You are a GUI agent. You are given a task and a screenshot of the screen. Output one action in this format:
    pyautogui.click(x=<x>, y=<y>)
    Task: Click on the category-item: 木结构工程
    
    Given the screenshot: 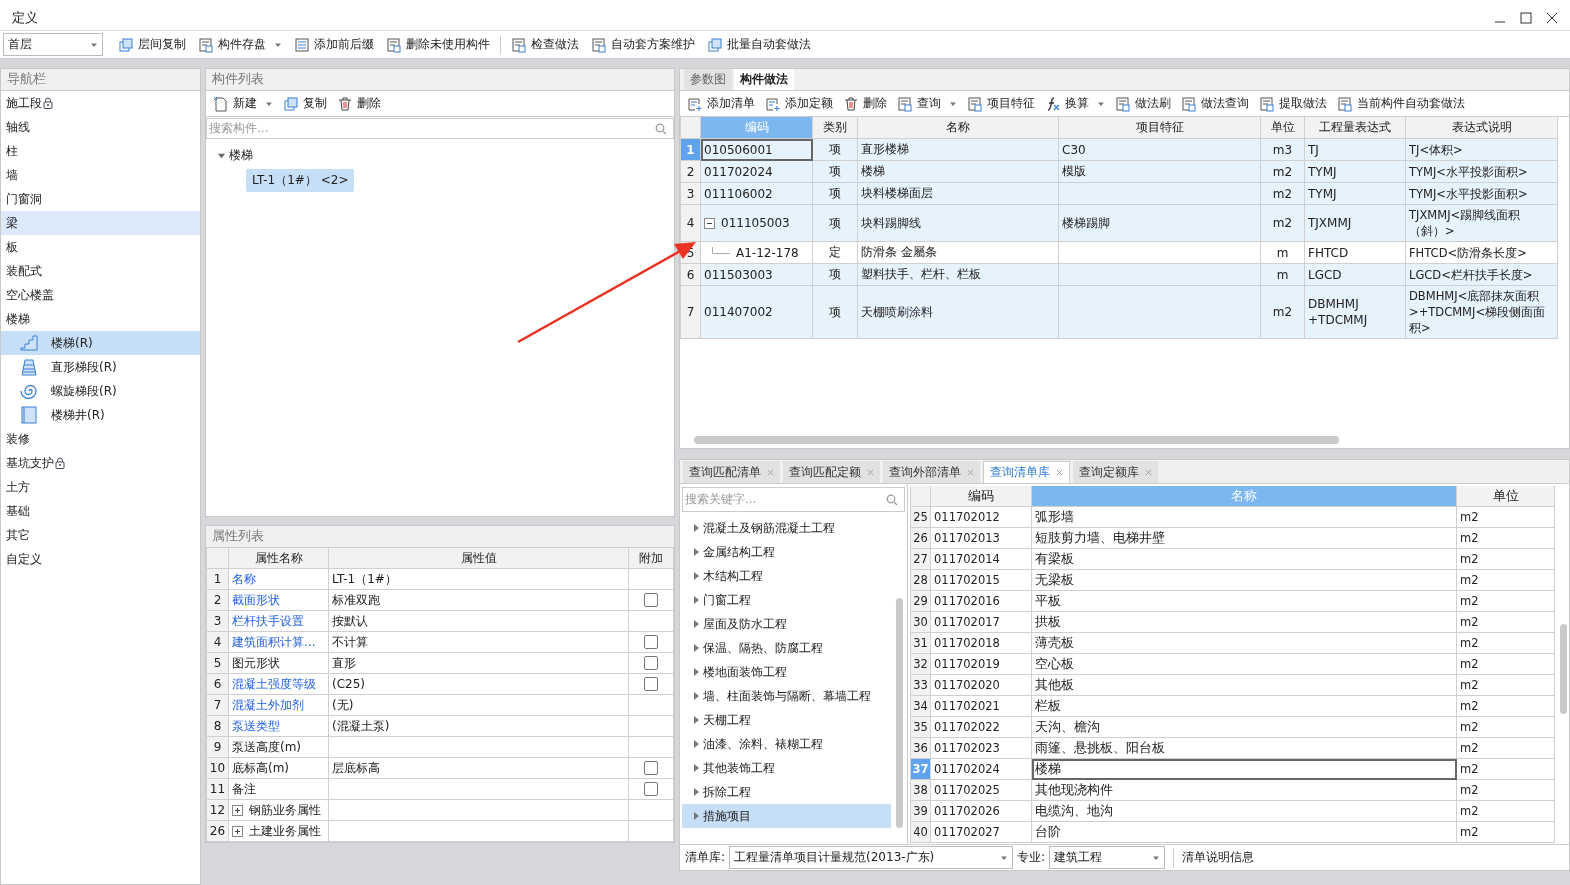 What is the action you would take?
    pyautogui.click(x=786, y=576)
    